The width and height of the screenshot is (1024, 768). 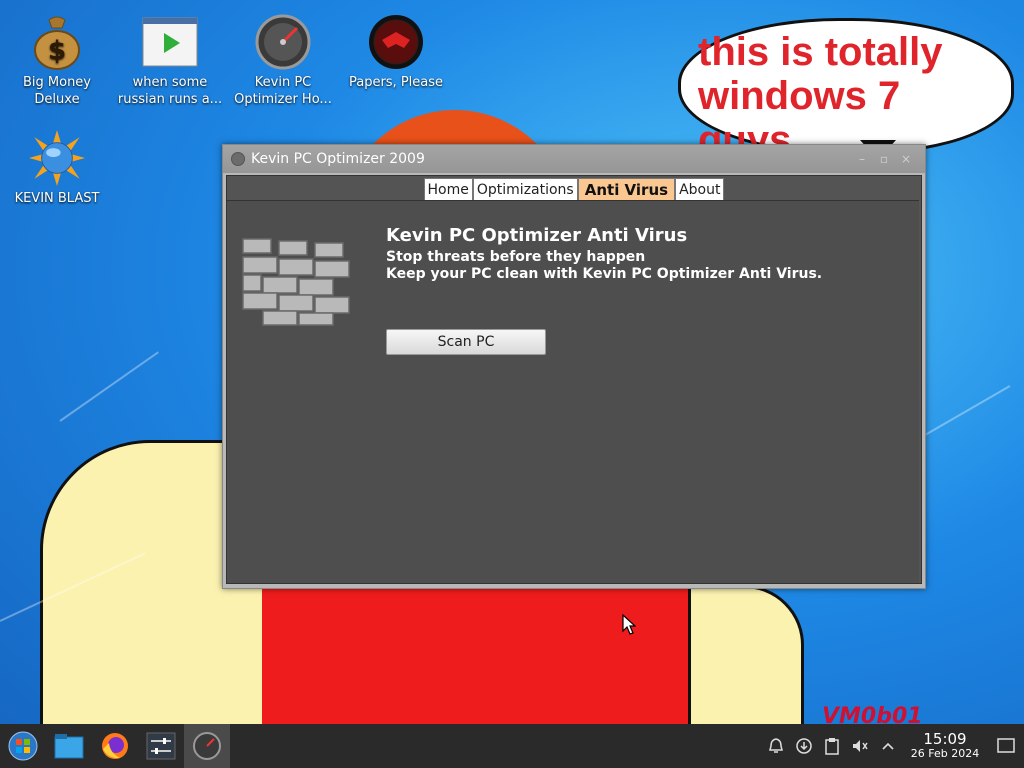 I want to click on papers-please-emblem-icon, so click(x=396, y=42).